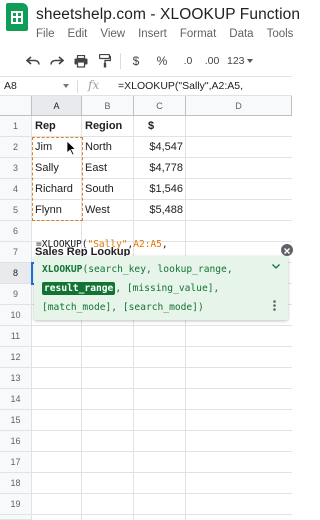 This screenshot has width=320, height=520. What do you see at coordinates (236, 61) in the screenshot?
I see `more-formats-label: 123` at bounding box center [236, 61].